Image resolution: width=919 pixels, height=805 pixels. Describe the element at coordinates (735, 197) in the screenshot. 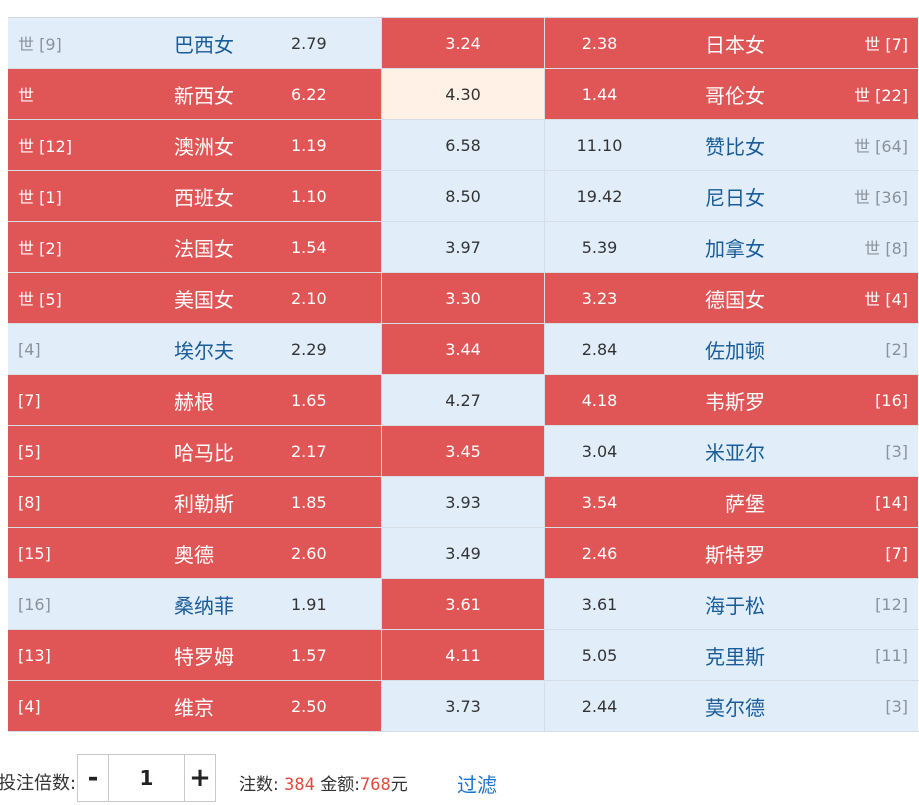

I see `away-team: 尼日女` at that location.